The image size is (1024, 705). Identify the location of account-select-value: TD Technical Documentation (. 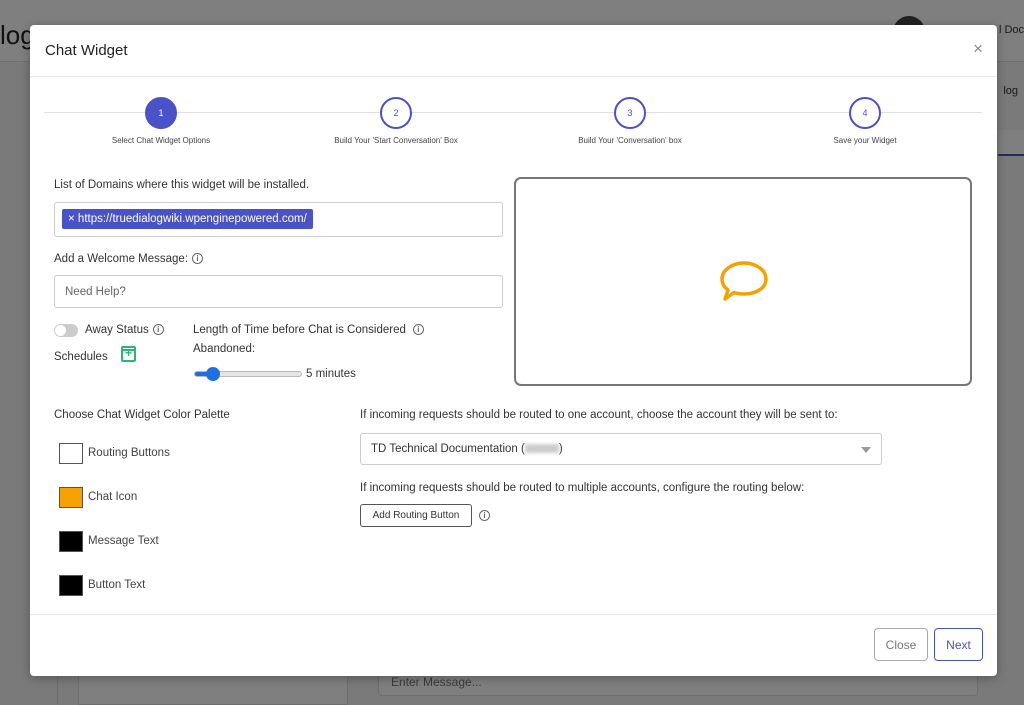
(448, 449).